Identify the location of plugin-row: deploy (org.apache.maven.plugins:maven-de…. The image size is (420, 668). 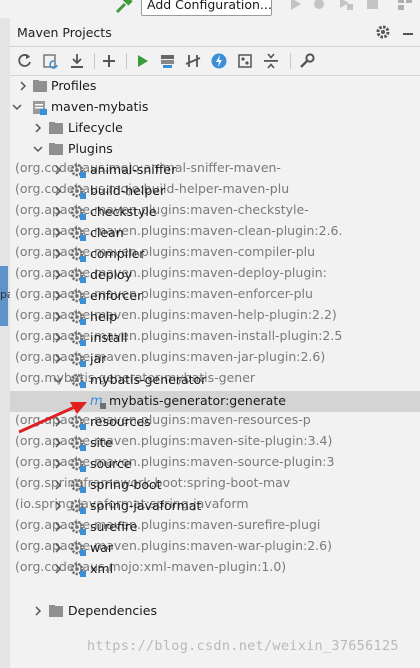
(215, 275).